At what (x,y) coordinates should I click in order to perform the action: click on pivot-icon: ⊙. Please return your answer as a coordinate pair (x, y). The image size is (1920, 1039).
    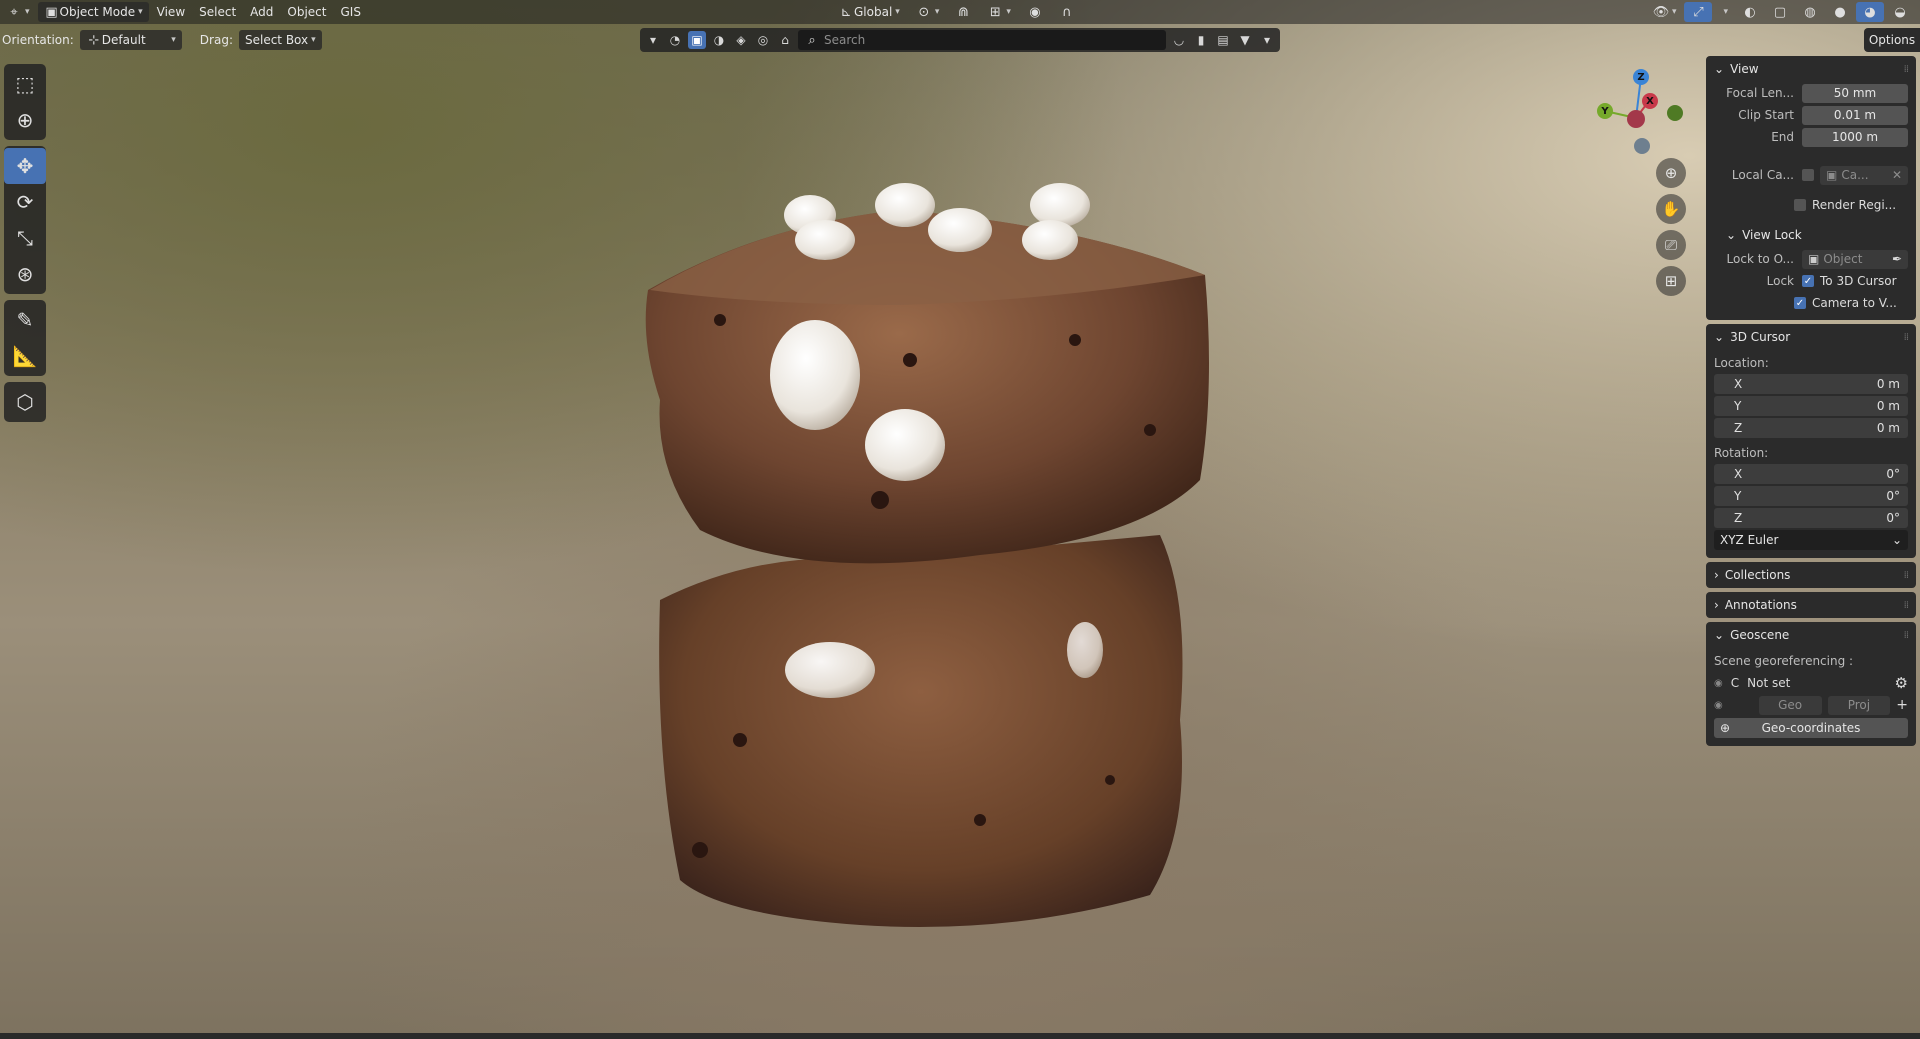
    Looking at the image, I should click on (924, 12).